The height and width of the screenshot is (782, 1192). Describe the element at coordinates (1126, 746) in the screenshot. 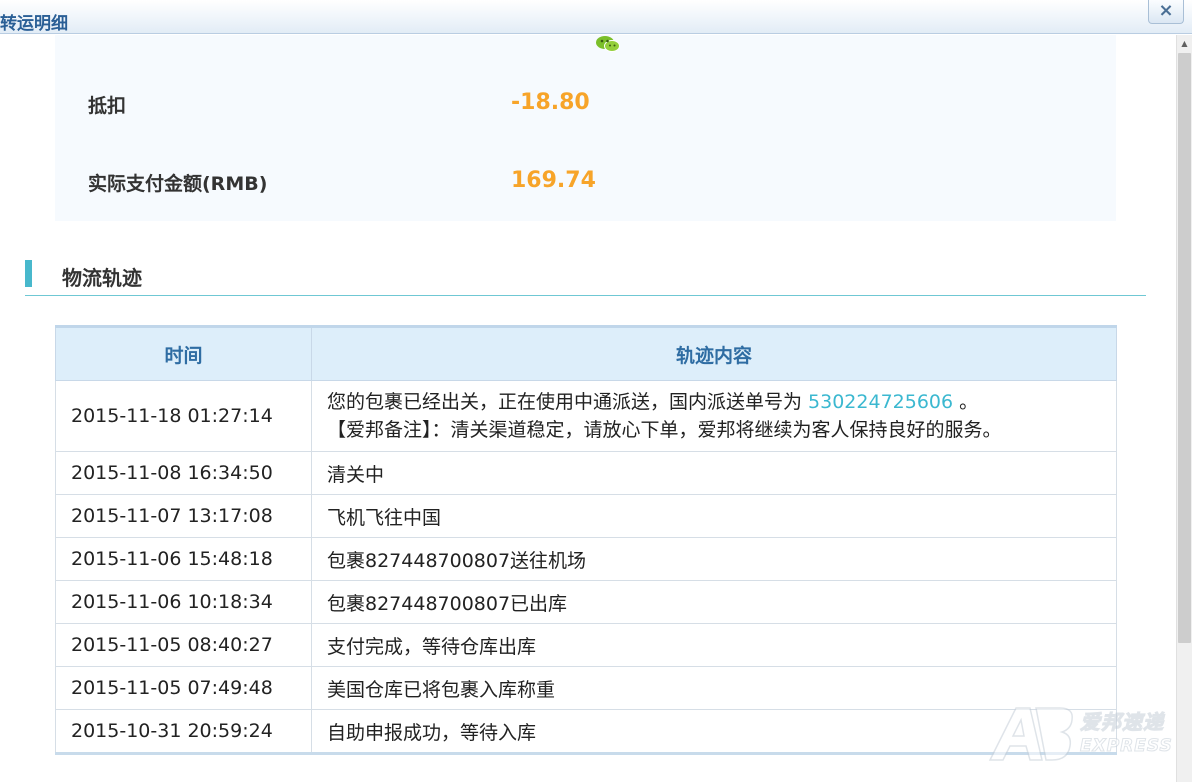

I see `watermark-sub: EXPRESS` at that location.